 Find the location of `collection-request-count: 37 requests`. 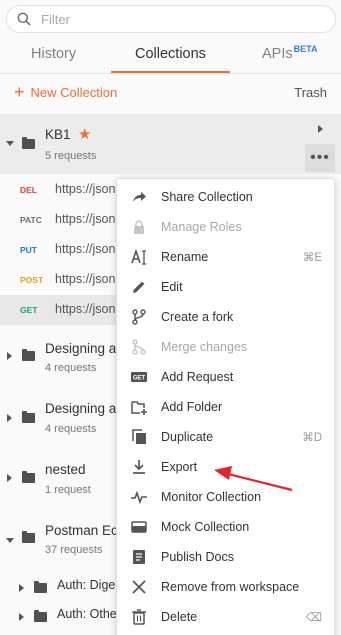

collection-request-count: 37 requests is located at coordinates (74, 550).